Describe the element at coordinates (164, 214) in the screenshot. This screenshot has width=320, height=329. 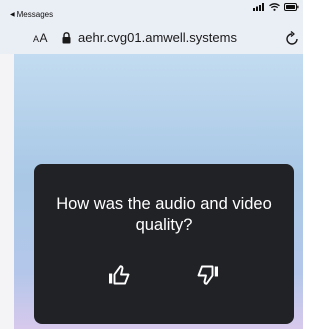
I see `dialog-title: How was the audio and video quality?` at that location.